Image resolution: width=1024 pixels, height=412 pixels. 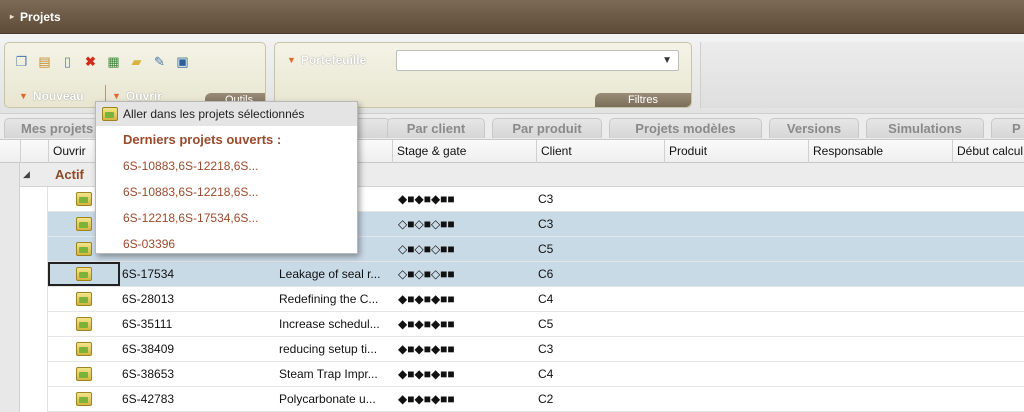 I want to click on tab-projets-modeles: Projets modèles, so click(x=685, y=128).